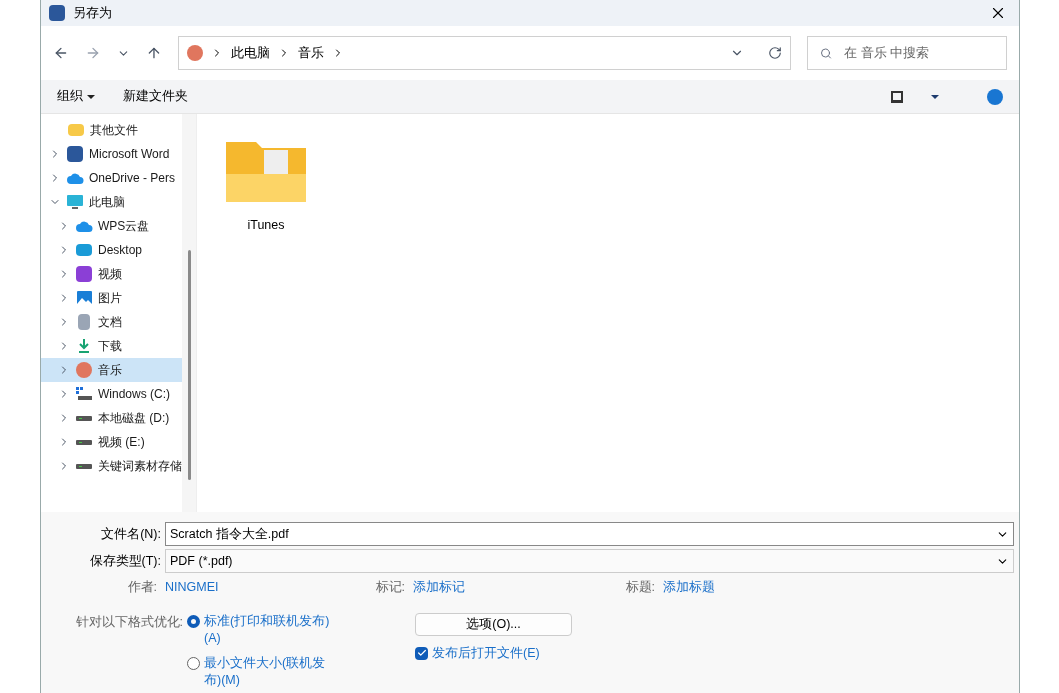 The width and height of the screenshot is (1059, 693). What do you see at coordinates (131, 534) in the screenshot?
I see `field-label: 文件名(N):` at bounding box center [131, 534].